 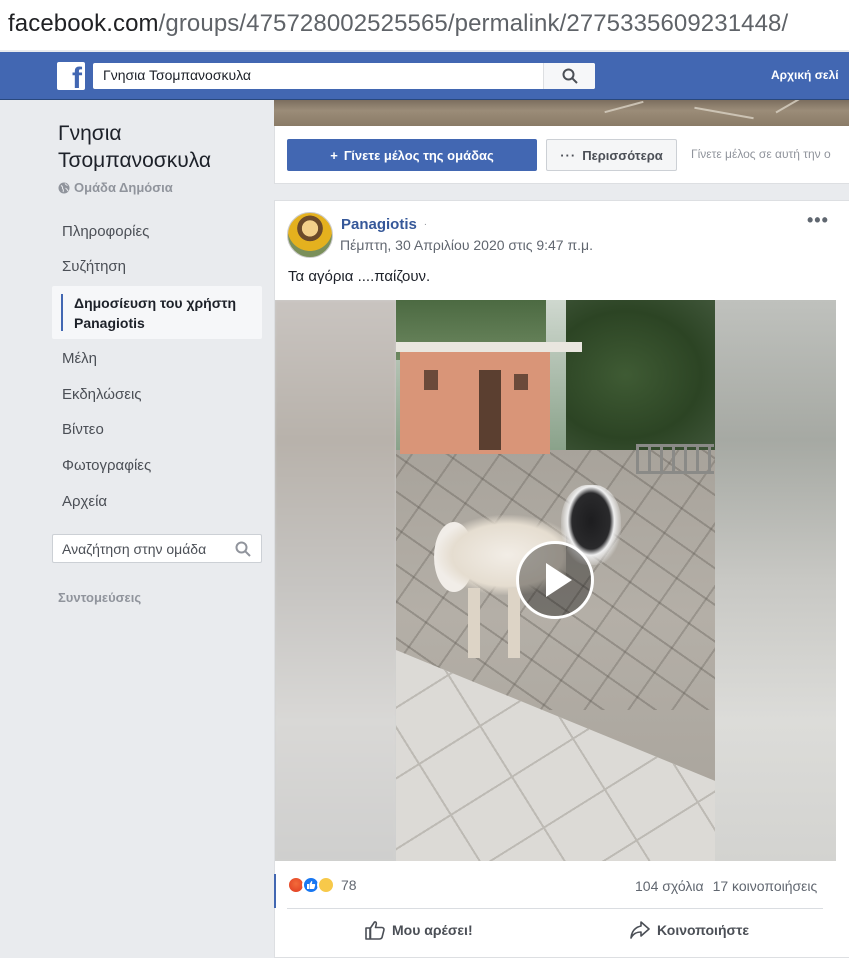 I want to click on sidebar-item-discussion: Συζήτηση, so click(x=94, y=266).